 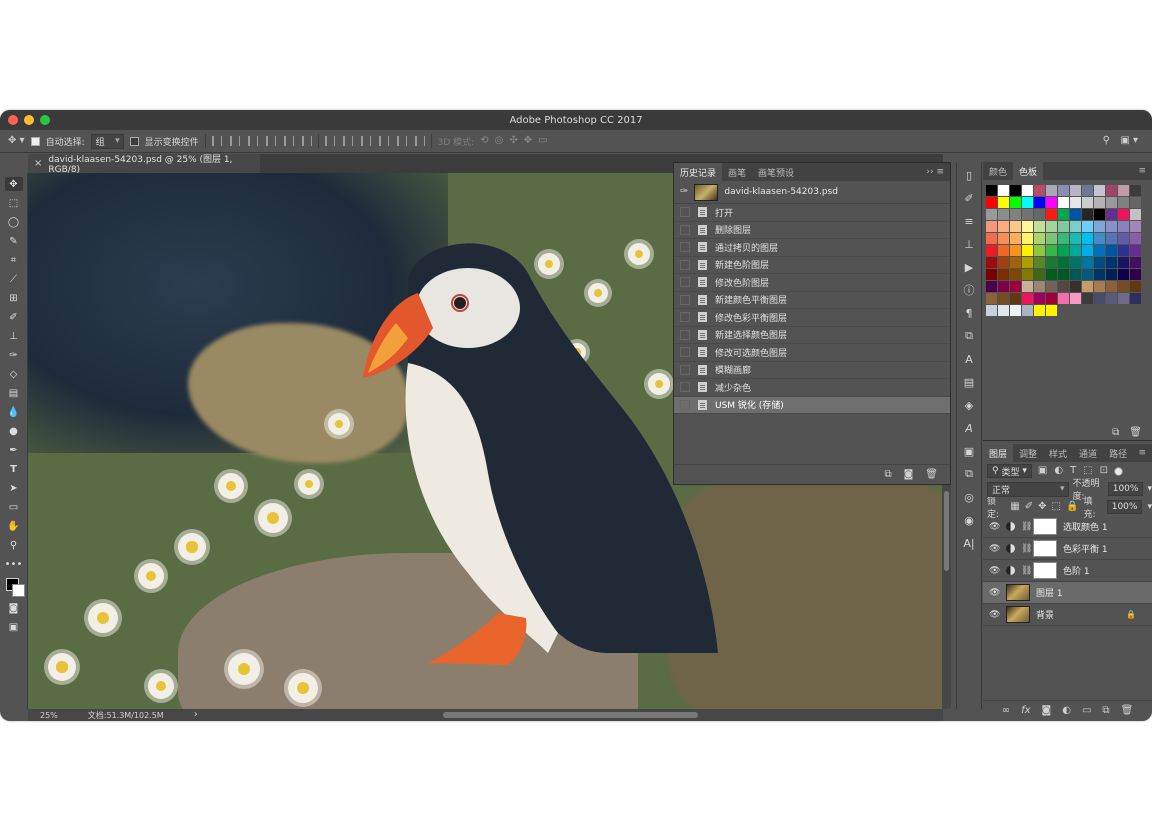 I want to click on pan-3d-icon: ✣, so click(x=513, y=141).